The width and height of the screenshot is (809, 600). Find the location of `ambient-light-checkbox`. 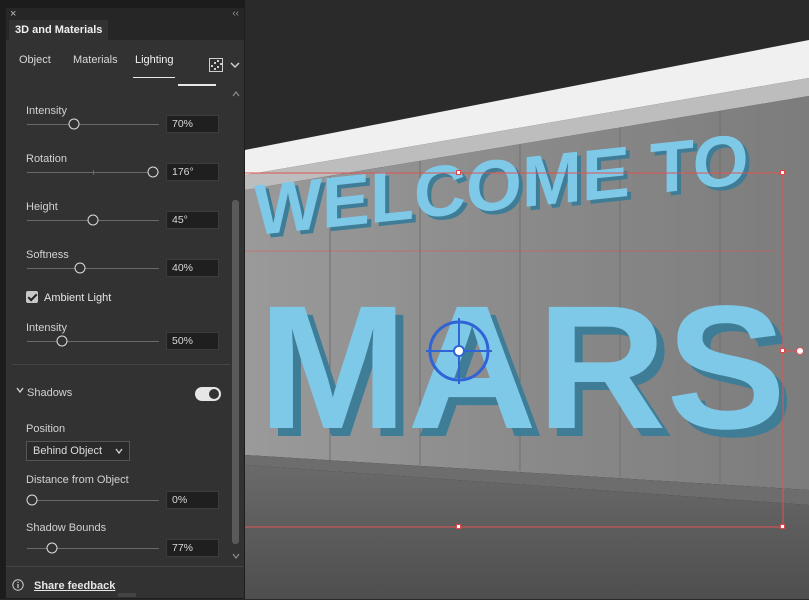

ambient-light-checkbox is located at coordinates (32, 297).